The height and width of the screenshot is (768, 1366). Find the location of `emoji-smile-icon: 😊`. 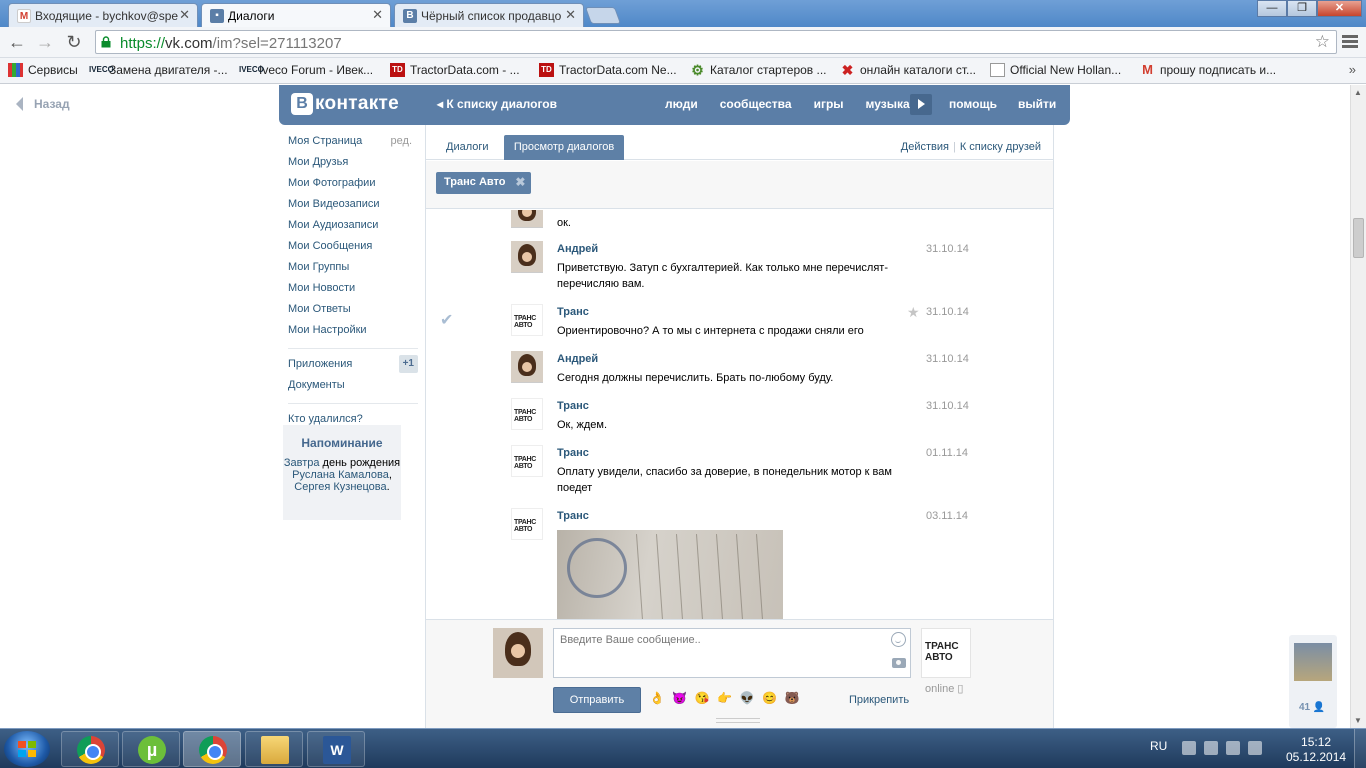

emoji-smile-icon: 😊 is located at coordinates (770, 698).